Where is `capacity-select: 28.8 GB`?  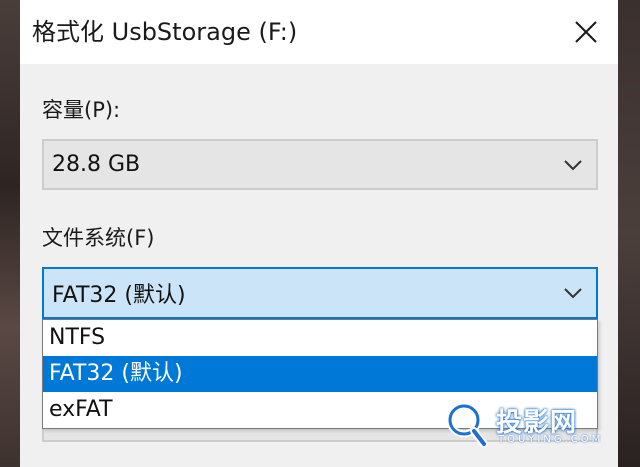 capacity-select: 28.8 GB is located at coordinates (320, 164).